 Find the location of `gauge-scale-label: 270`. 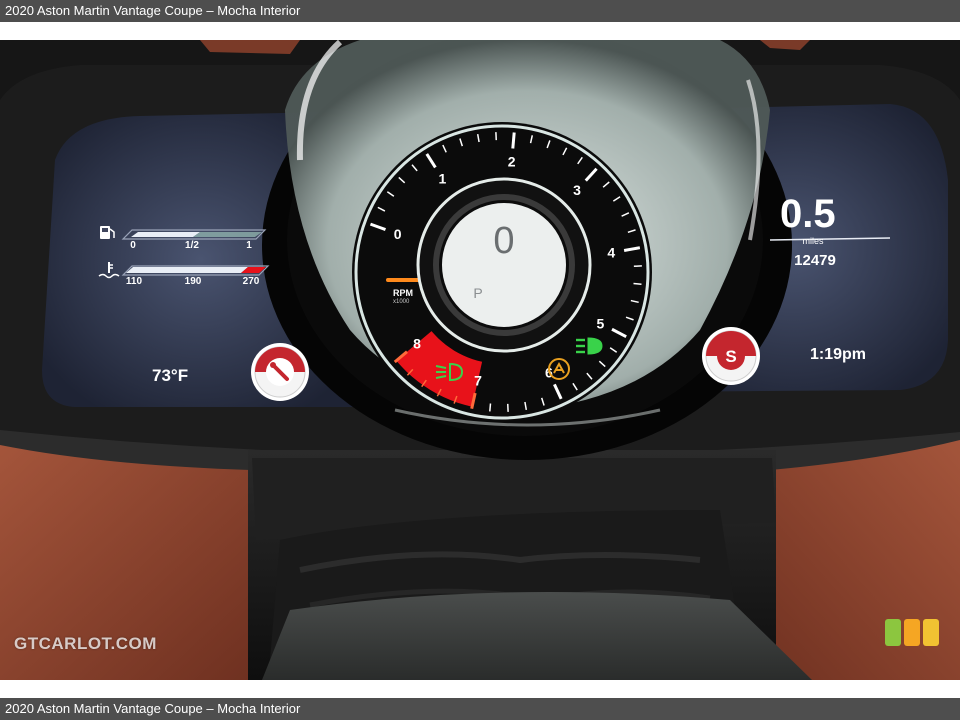

gauge-scale-label: 270 is located at coordinates (251, 281).